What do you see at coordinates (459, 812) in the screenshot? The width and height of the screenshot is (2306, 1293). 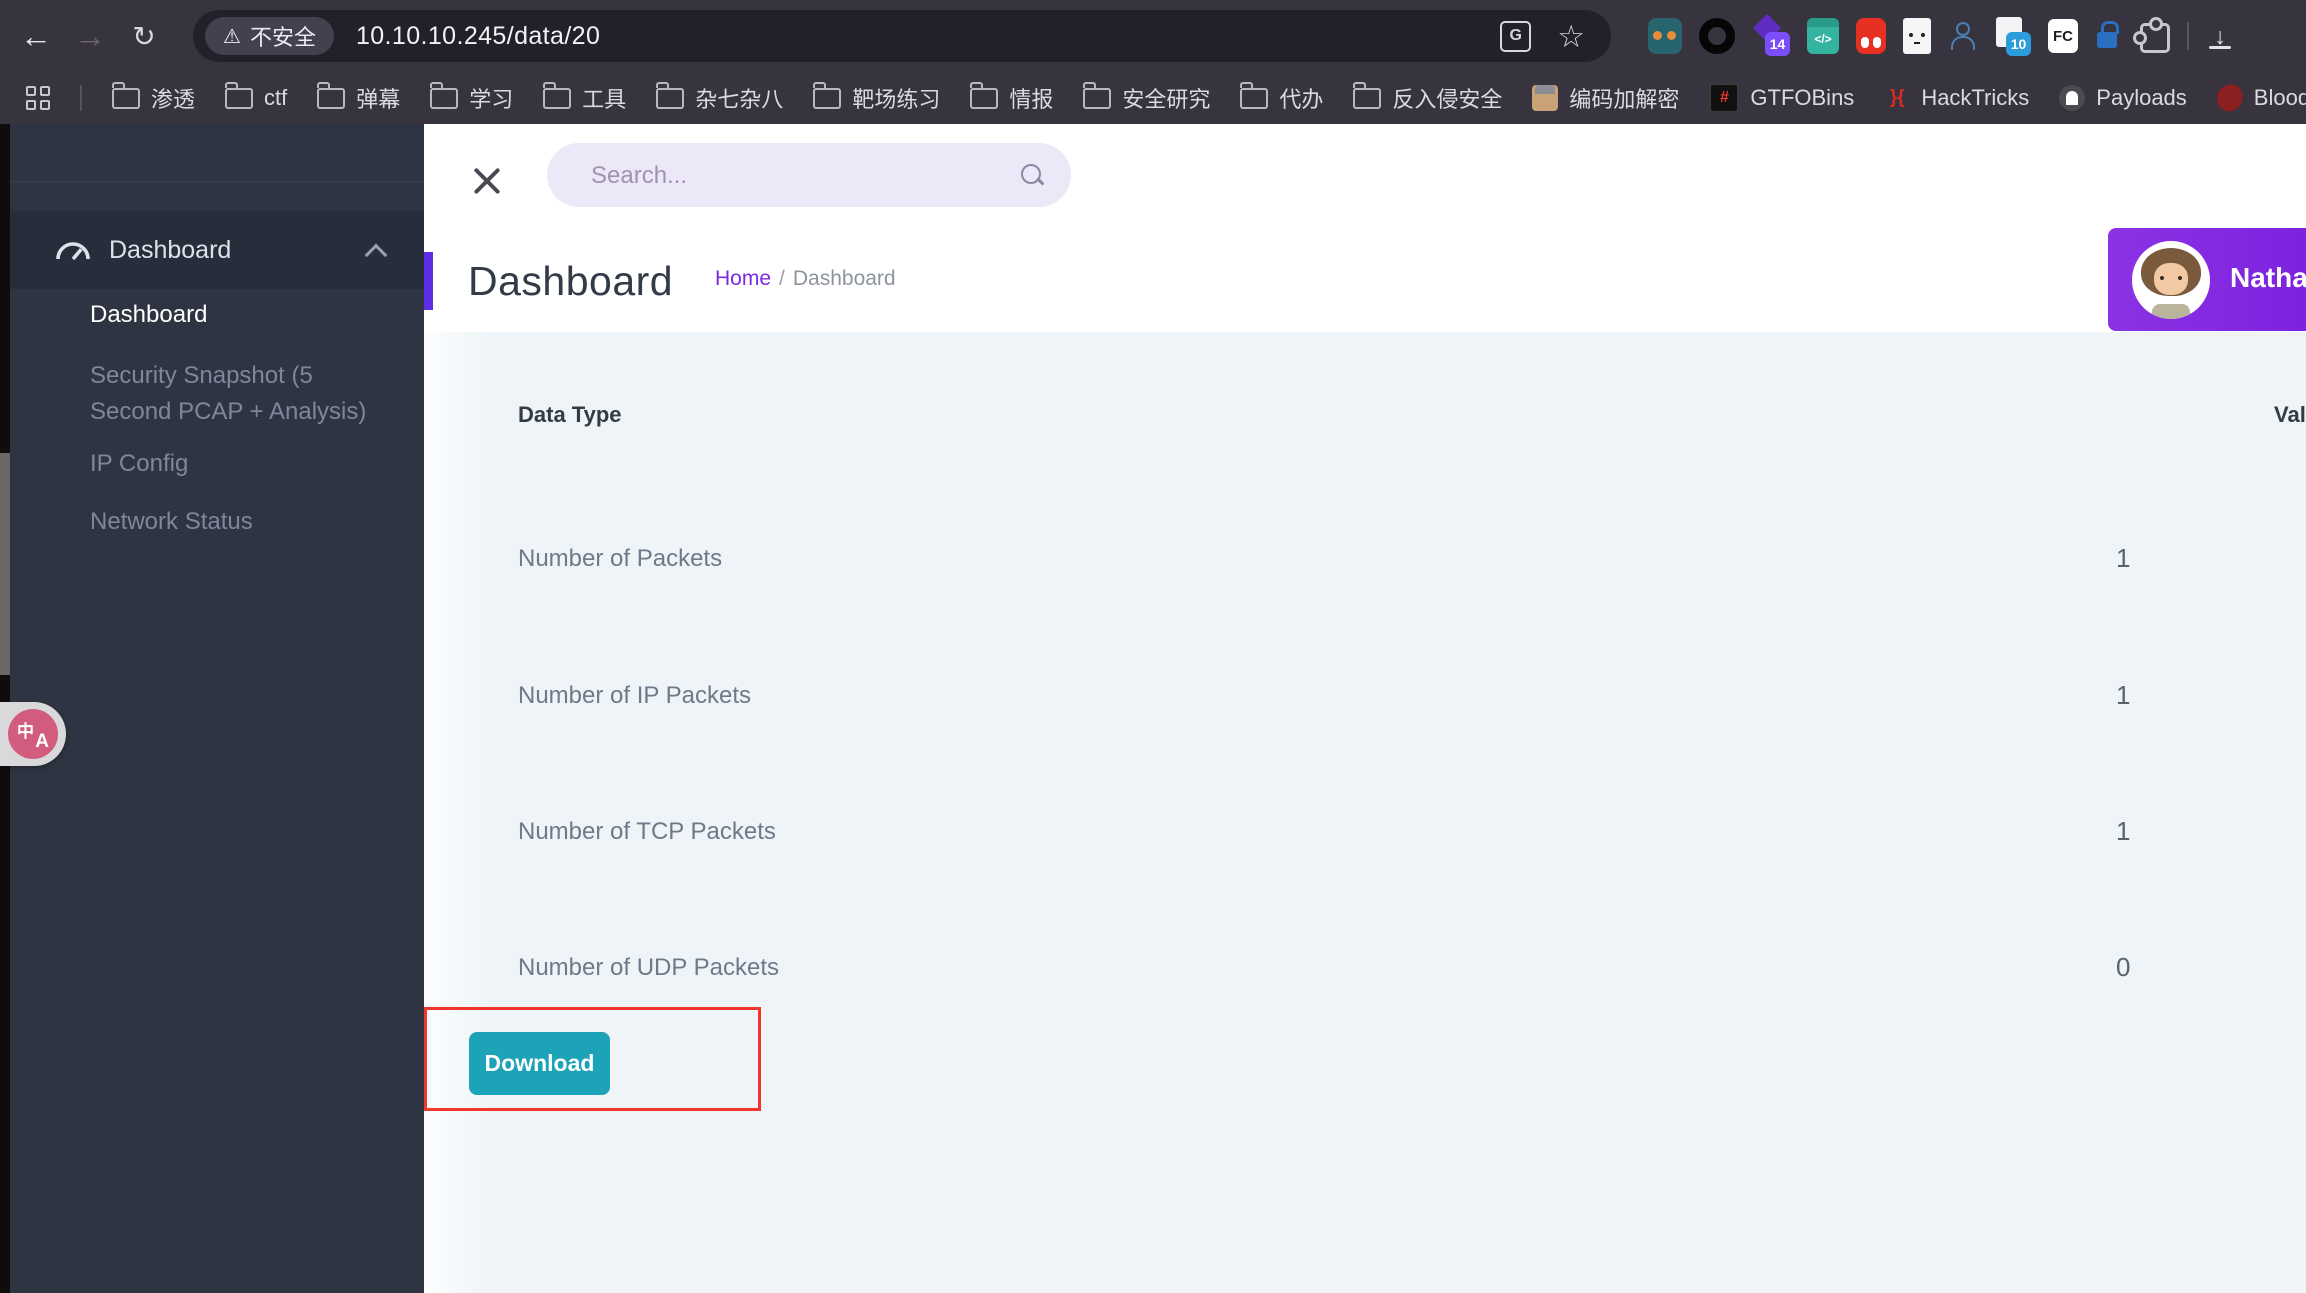 I see `content-left-fade` at bounding box center [459, 812].